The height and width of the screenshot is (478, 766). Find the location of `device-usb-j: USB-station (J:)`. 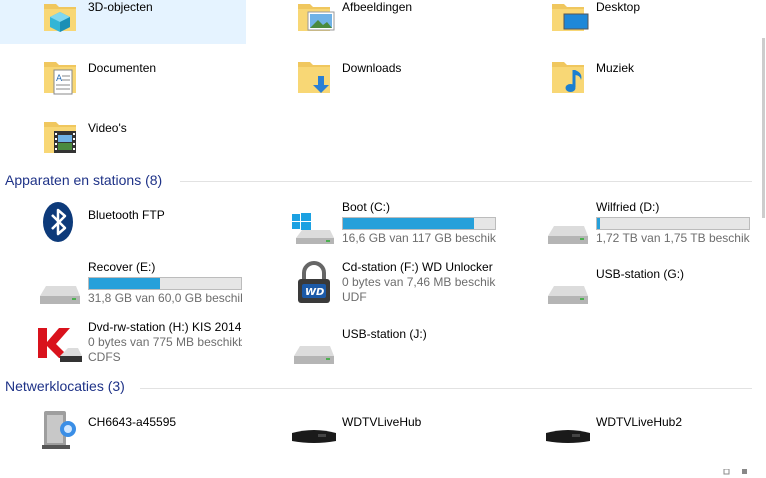

device-usb-j: USB-station (J:) is located at coordinates (377, 343).